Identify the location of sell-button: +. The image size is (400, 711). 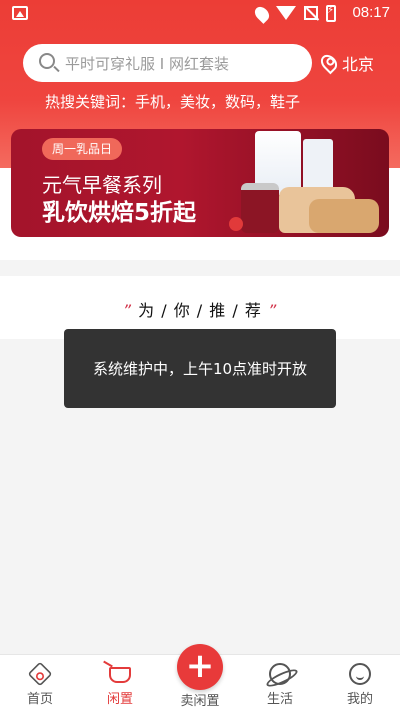
(200, 667).